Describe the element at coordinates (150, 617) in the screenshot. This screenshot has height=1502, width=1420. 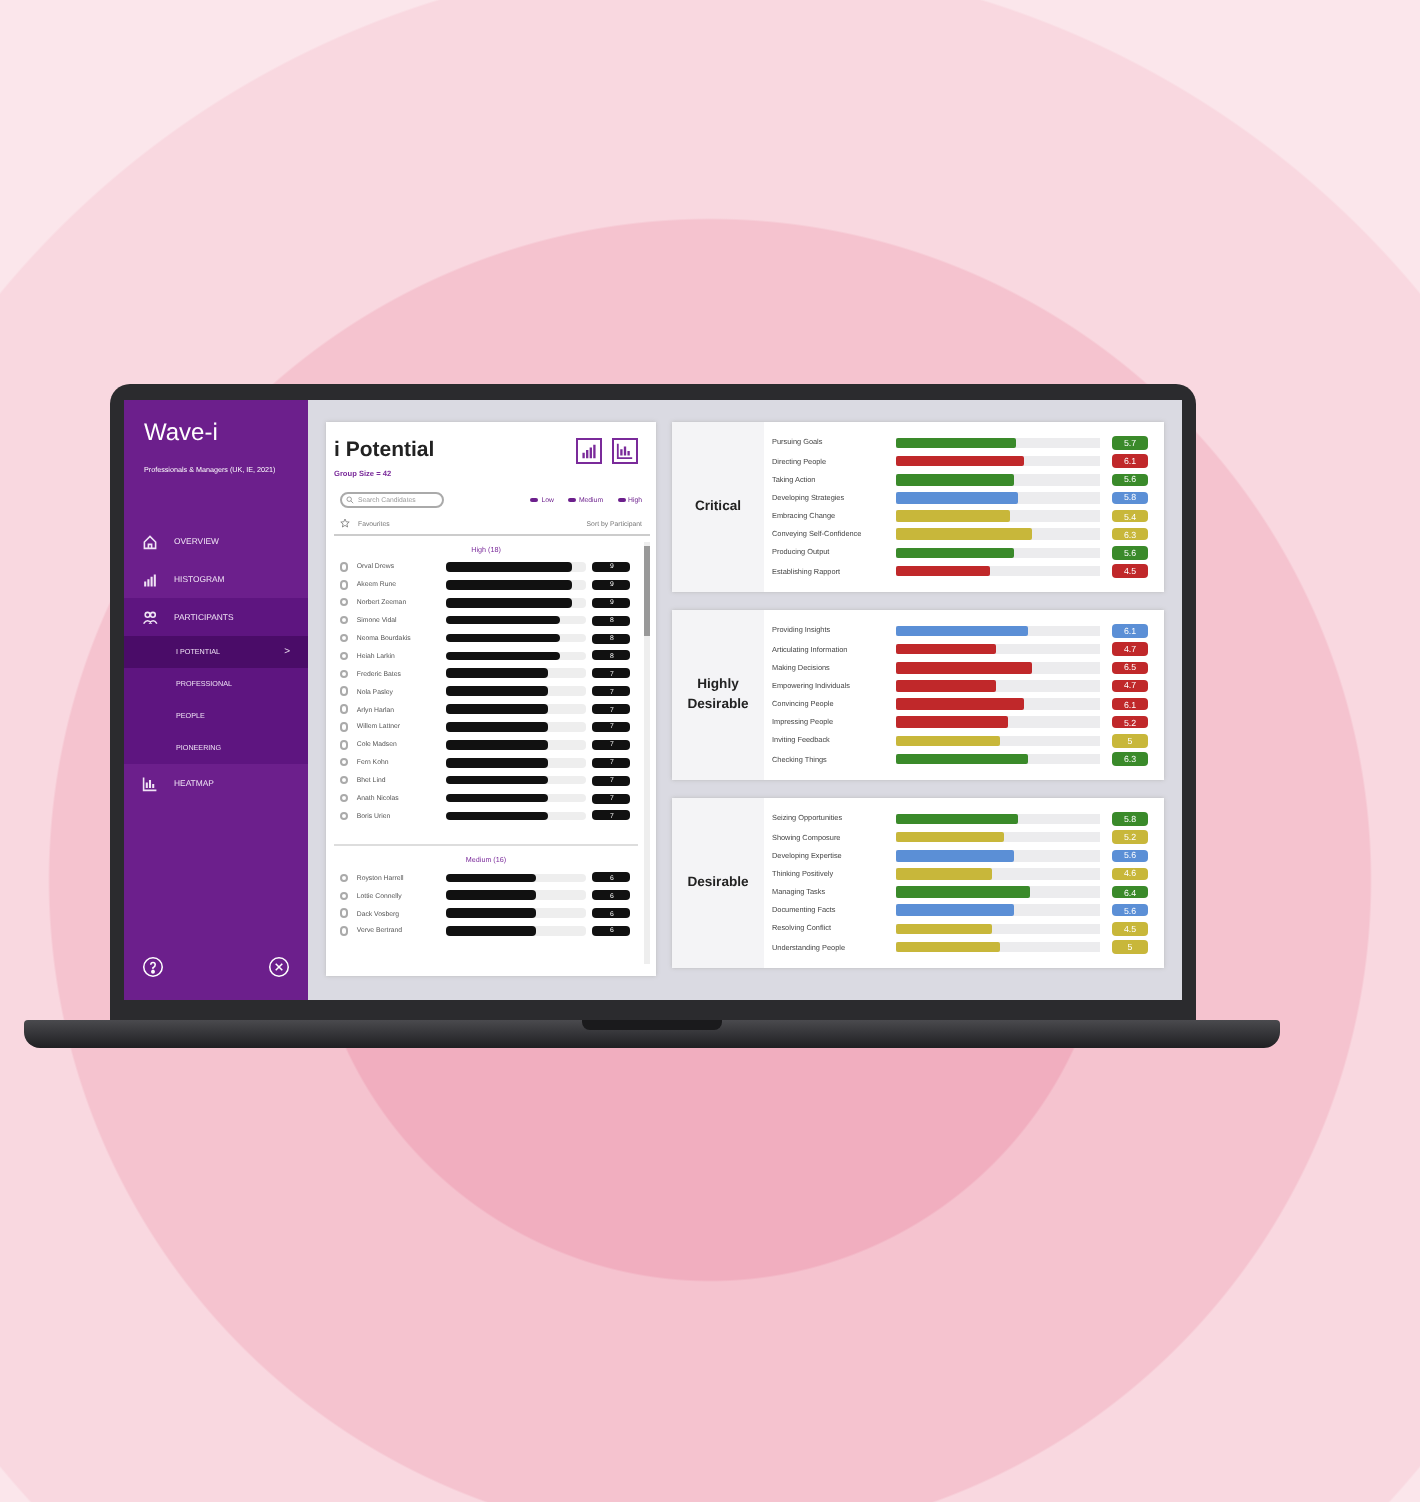
I see `people-icon` at that location.